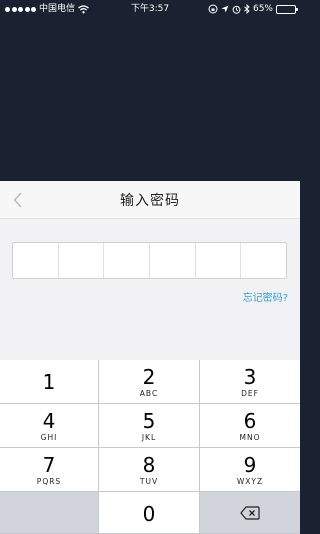  What do you see at coordinates (49, 464) in the screenshot?
I see `key-digit: 7` at bounding box center [49, 464].